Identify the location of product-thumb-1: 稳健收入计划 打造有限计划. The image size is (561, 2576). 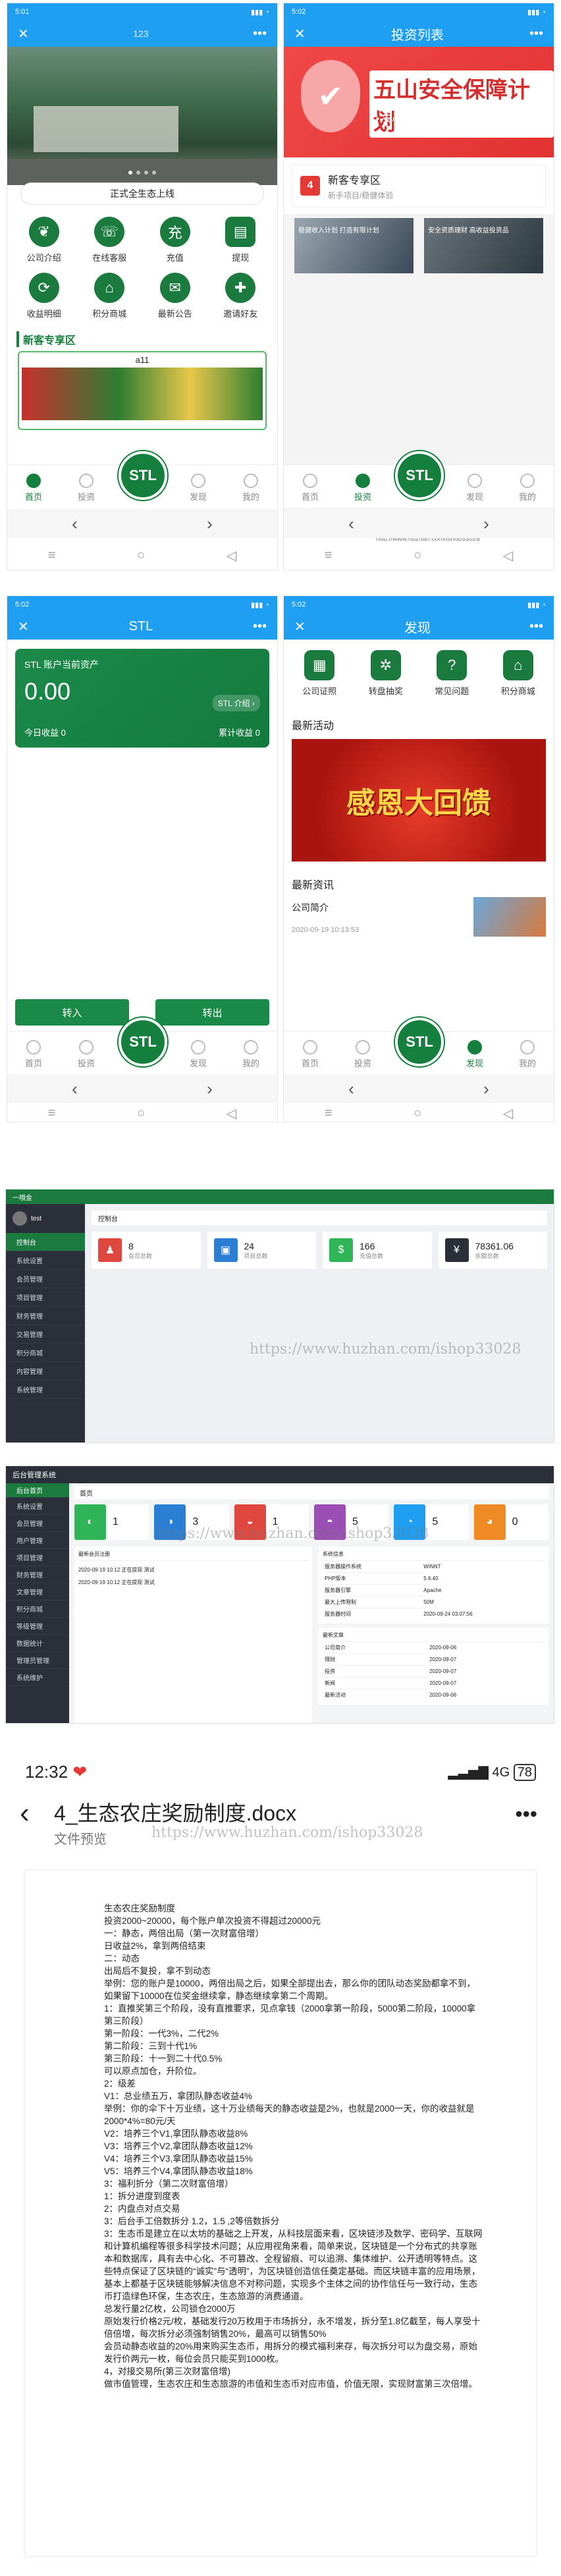
(354, 245).